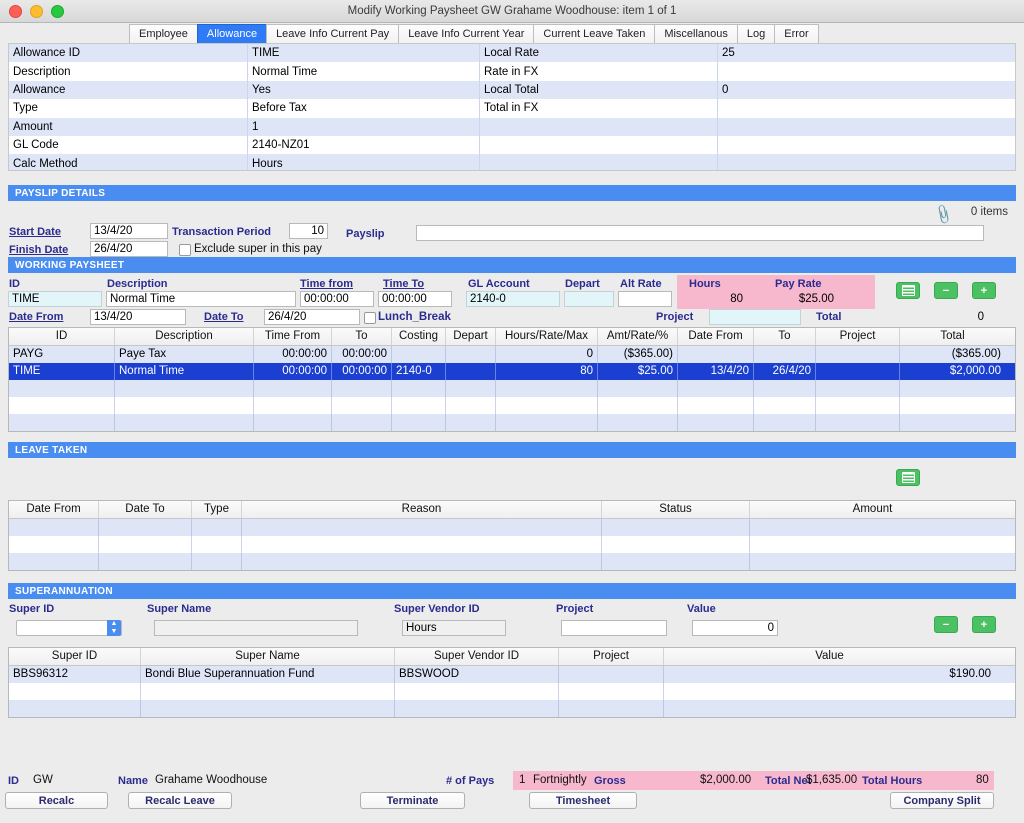 The image size is (1024, 823). Describe the element at coordinates (984, 624) in the screenshot. I see `super-add-button: +` at that location.